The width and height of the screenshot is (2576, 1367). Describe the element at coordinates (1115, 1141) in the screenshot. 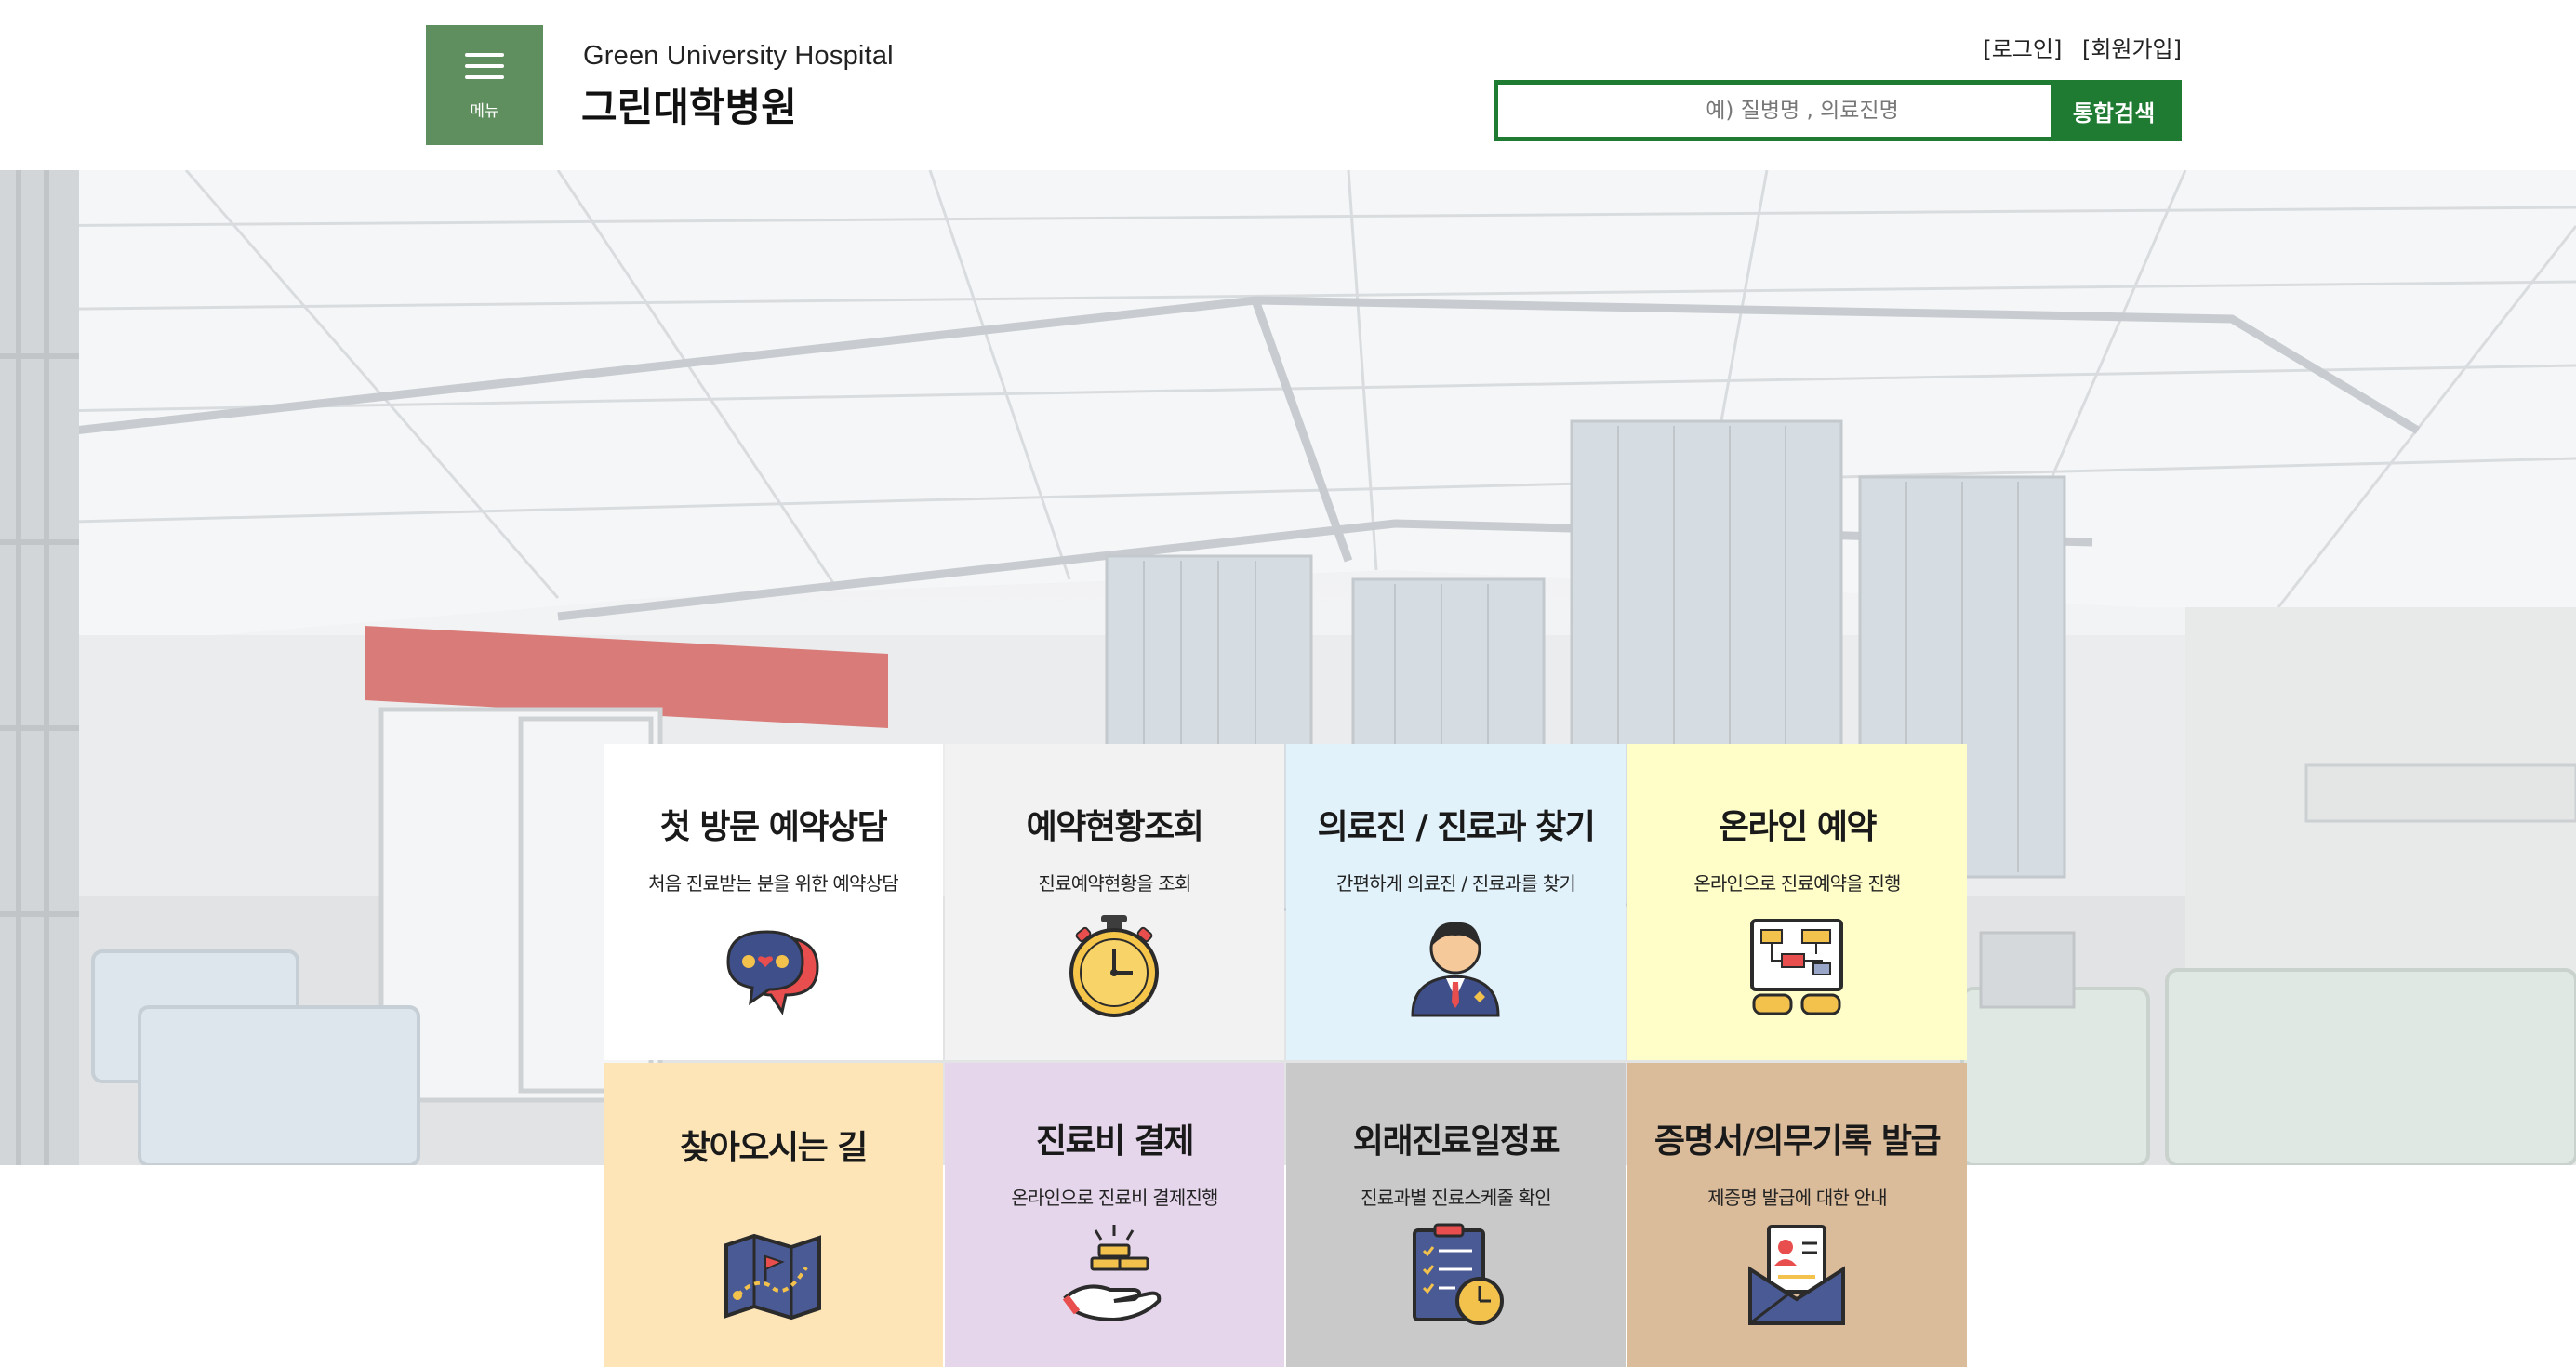

I see `tile-title: 진료비 결제` at that location.